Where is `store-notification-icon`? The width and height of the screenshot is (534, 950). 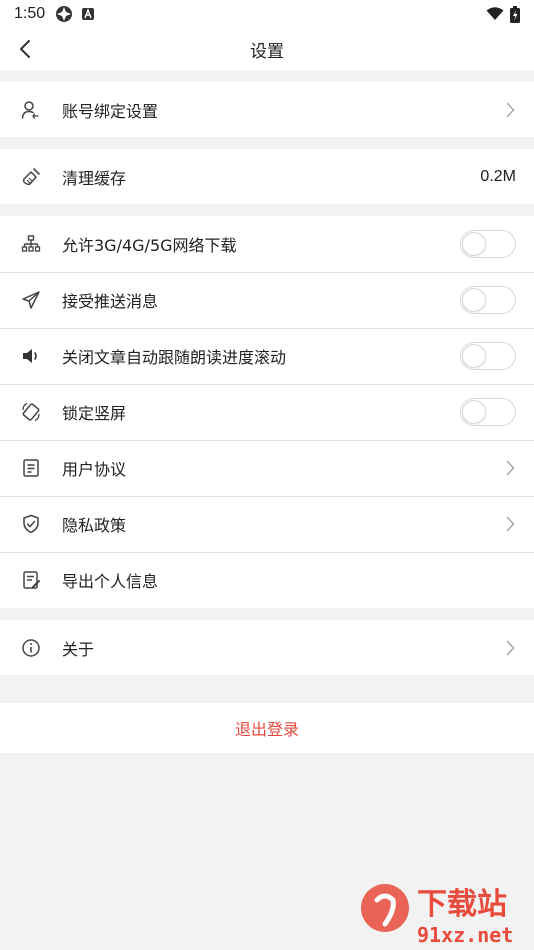 store-notification-icon is located at coordinates (88, 14).